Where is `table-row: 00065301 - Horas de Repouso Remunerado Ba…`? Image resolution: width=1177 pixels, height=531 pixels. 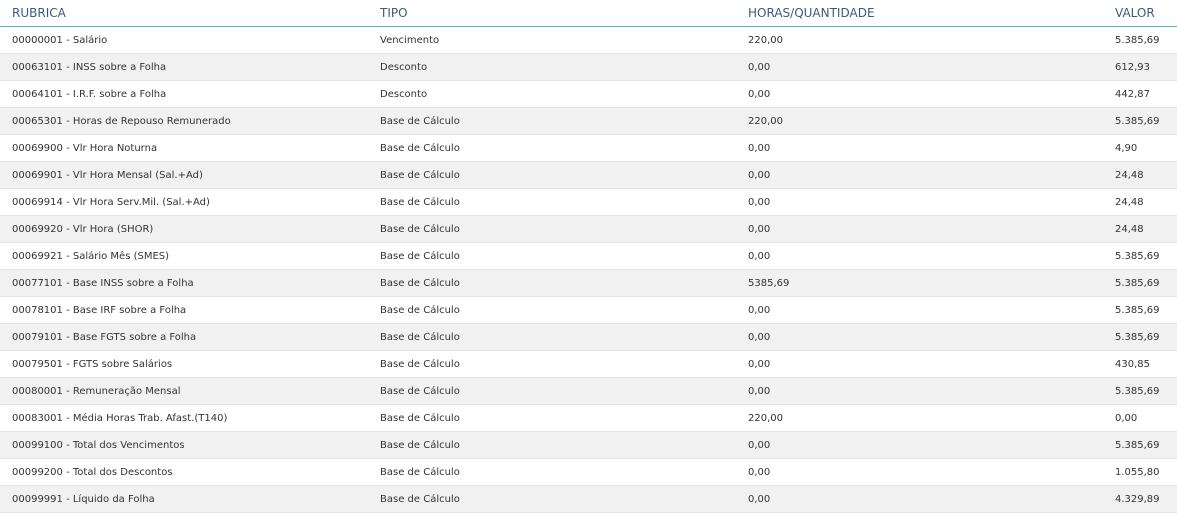 table-row: 00065301 - Horas de Repouso Remunerado Ba… is located at coordinates (588, 121).